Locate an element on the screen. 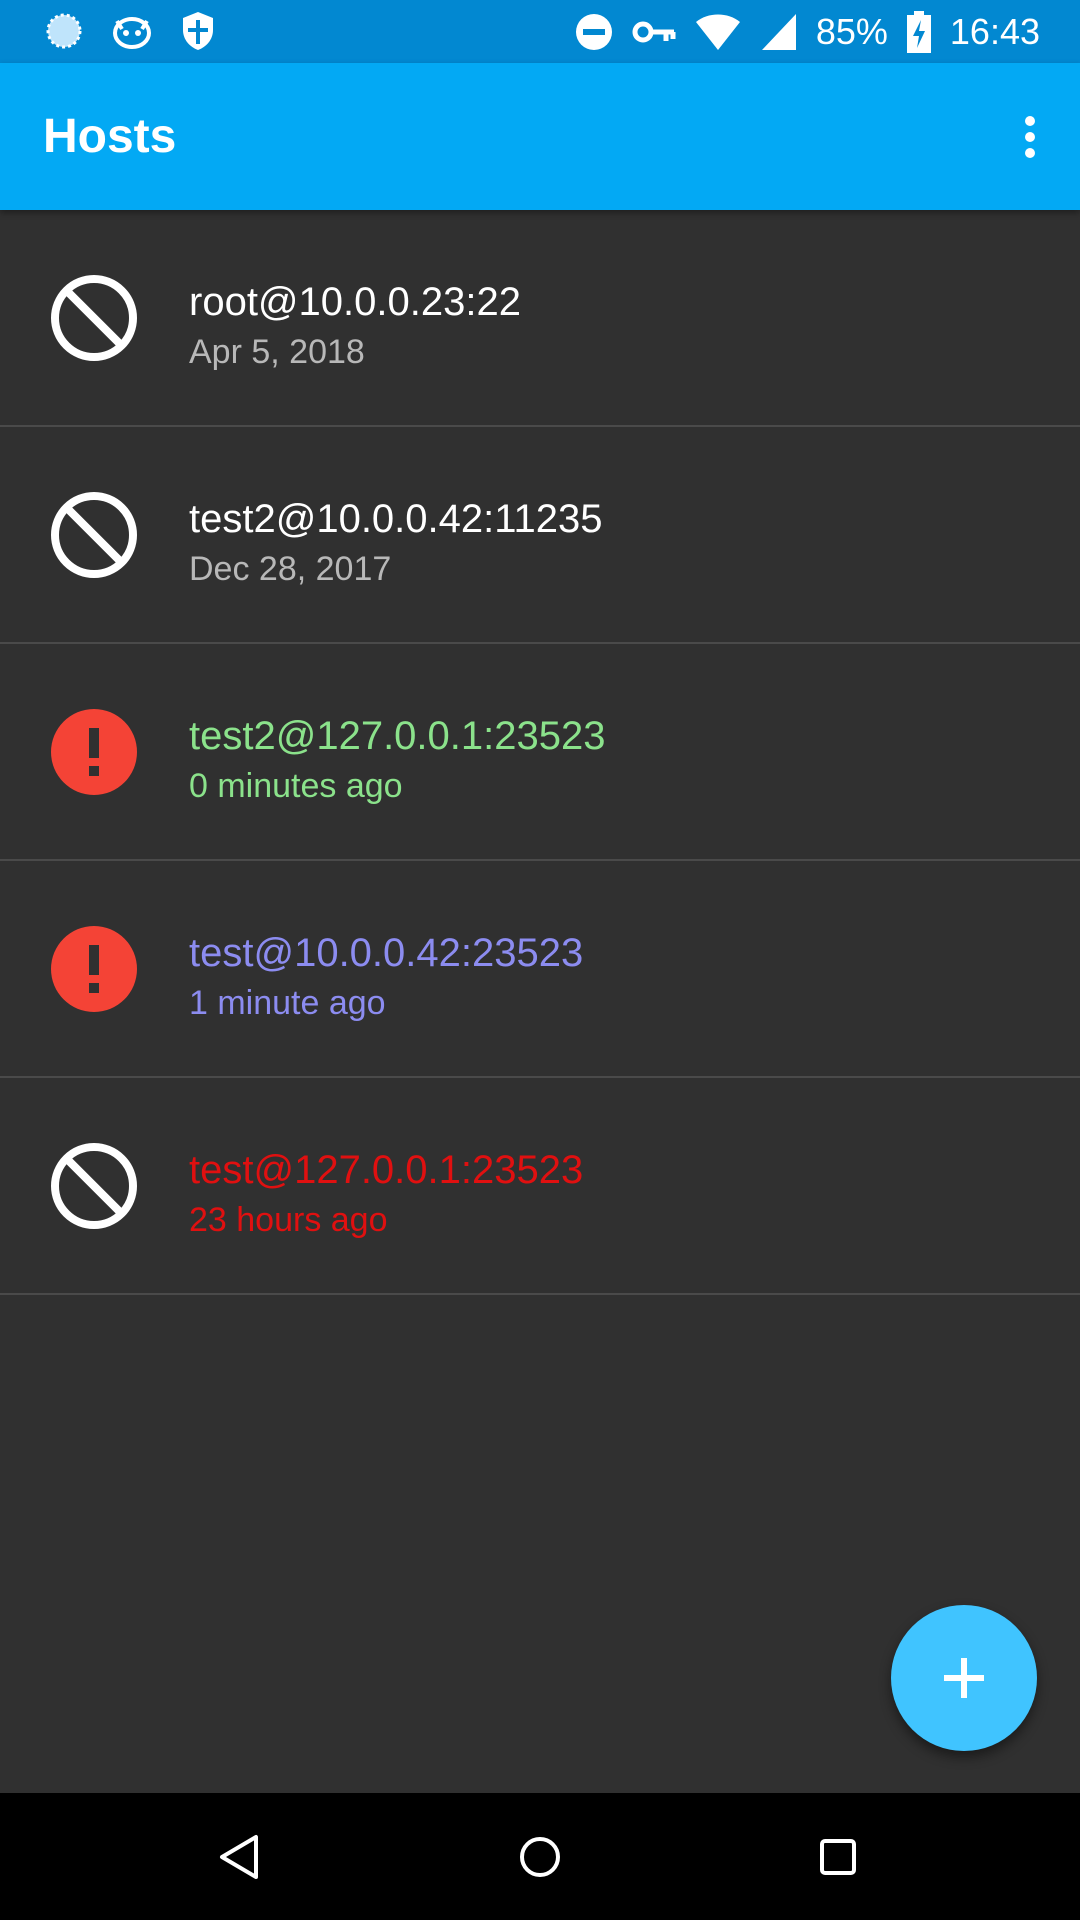 Image resolution: width=1080 pixels, height=1920 pixels. host-row-test-127-0-0-1: test@127.0.0.1:23523 23 hours ago is located at coordinates (540, 1186).